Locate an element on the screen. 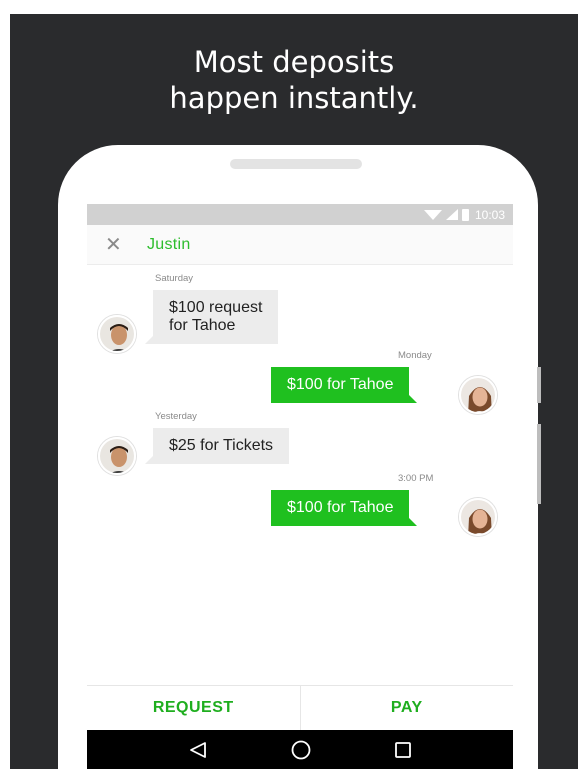 This screenshot has width=581, height=769. wifi-icon is located at coordinates (432, 214).